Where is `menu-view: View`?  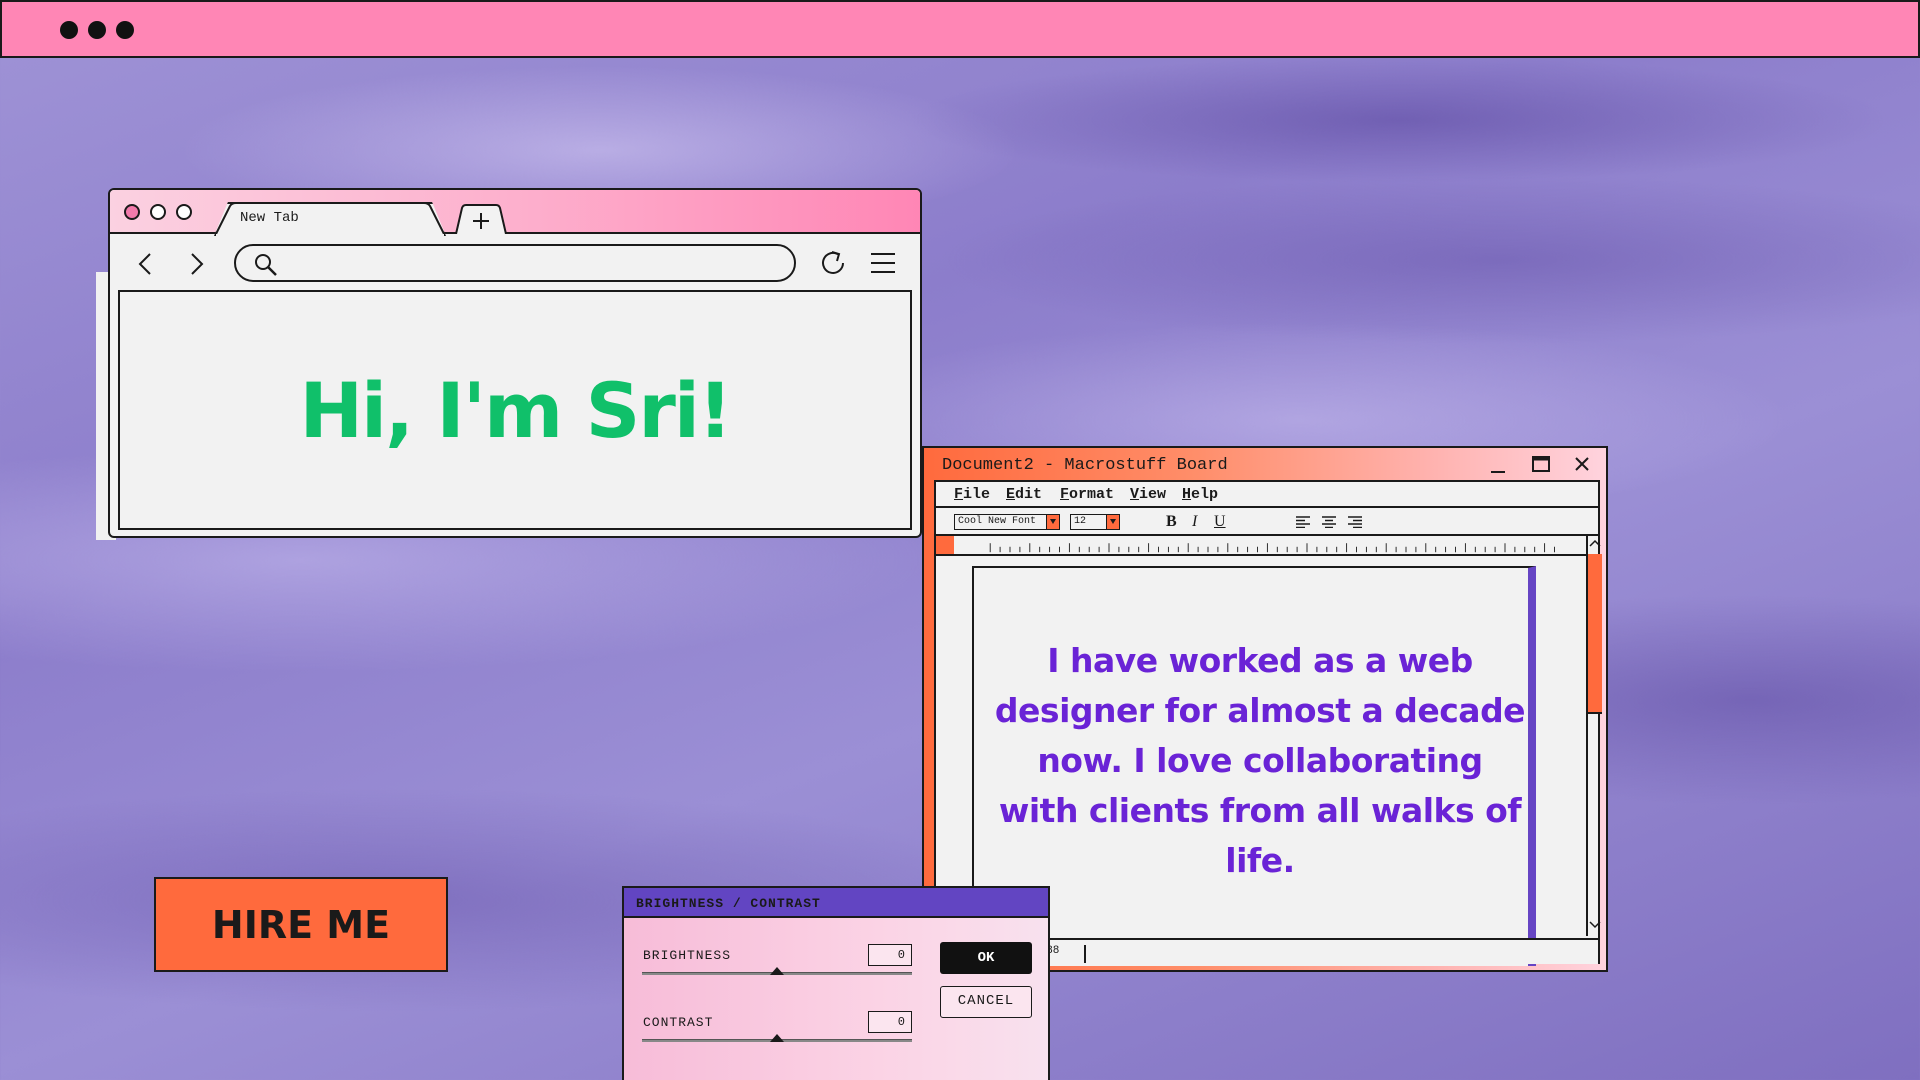
menu-view: View is located at coordinates (1148, 494).